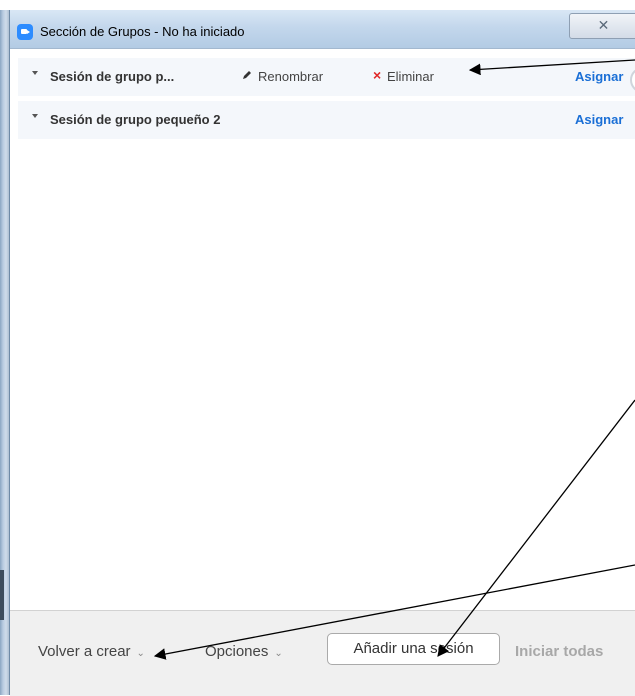 Image resolution: width=635 pixels, height=696 pixels. Describe the element at coordinates (602, 26) in the screenshot. I see `close-button: ✕` at that location.